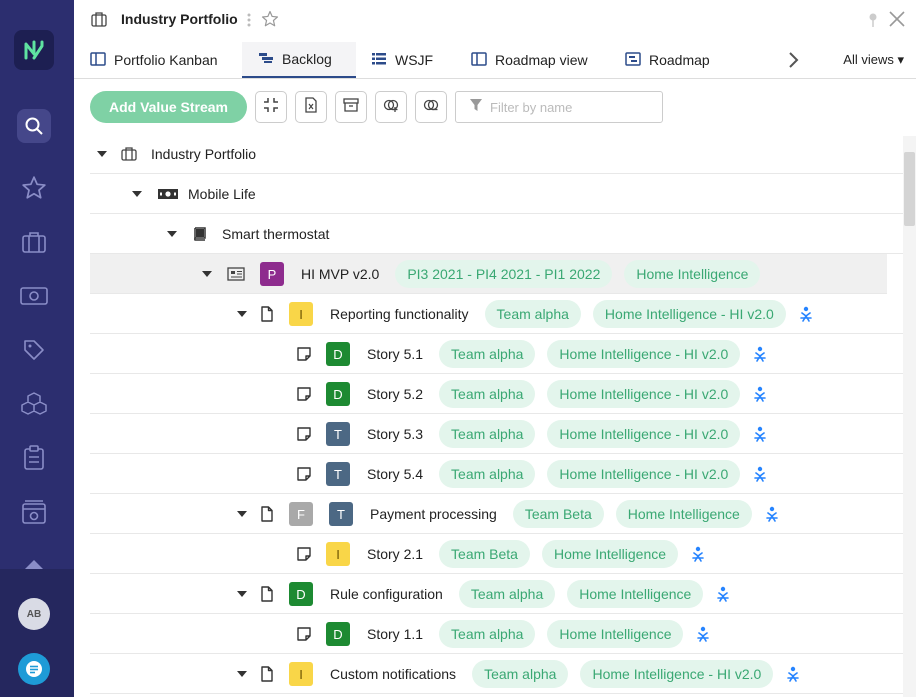 Image resolution: width=916 pixels, height=697 pixels. Describe the element at coordinates (168, 107) in the screenshot. I see `add-value-stream-button: Add Value Stream` at that location.